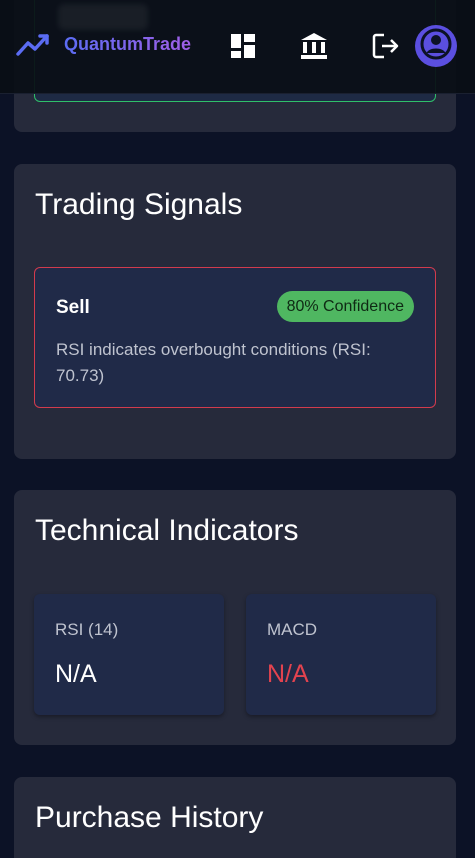  Describe the element at coordinates (345, 306) in the screenshot. I see `confidence-badge: 80% Confidence` at that location.